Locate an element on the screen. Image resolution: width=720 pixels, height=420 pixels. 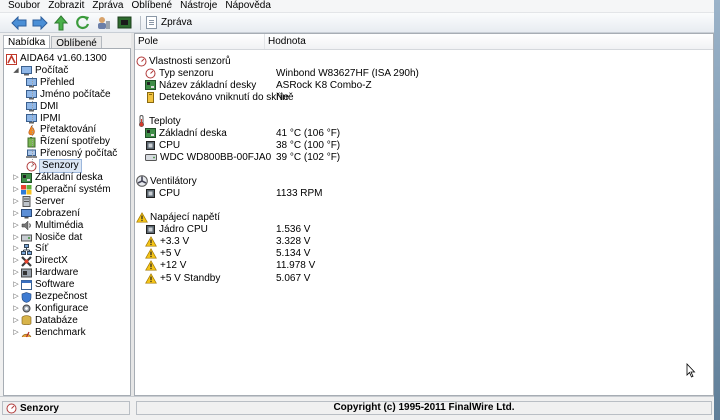
collapse-arrow-icon: ◢ is located at coordinates (16, 71).